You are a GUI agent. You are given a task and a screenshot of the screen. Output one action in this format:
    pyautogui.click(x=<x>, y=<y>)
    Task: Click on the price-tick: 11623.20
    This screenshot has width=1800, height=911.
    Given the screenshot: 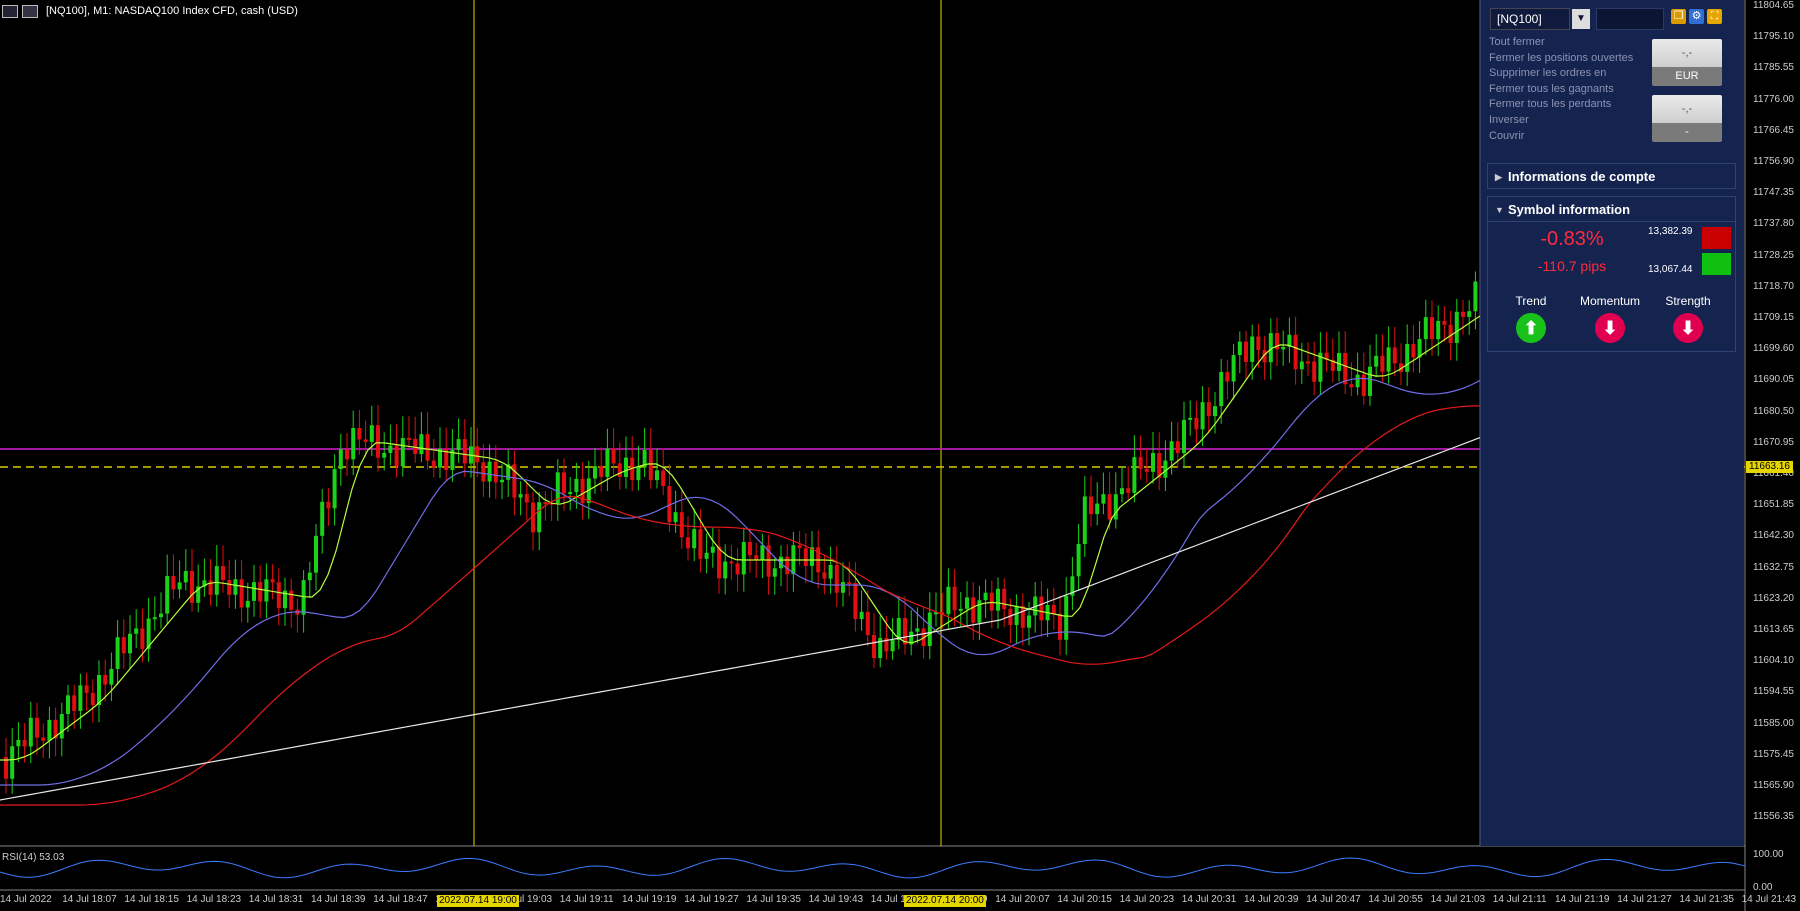 What is the action you would take?
    pyautogui.click(x=1773, y=598)
    